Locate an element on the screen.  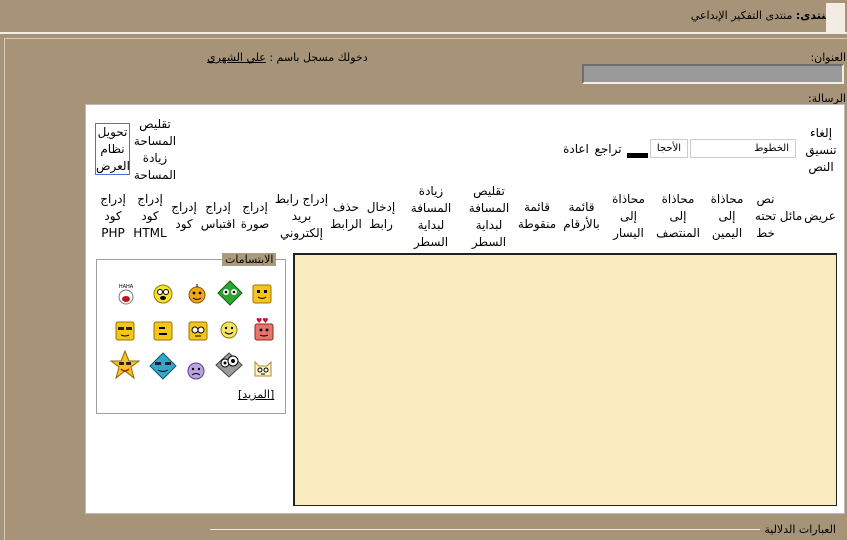
smilies-legend: الابتسامات is located at coordinates (249, 259).